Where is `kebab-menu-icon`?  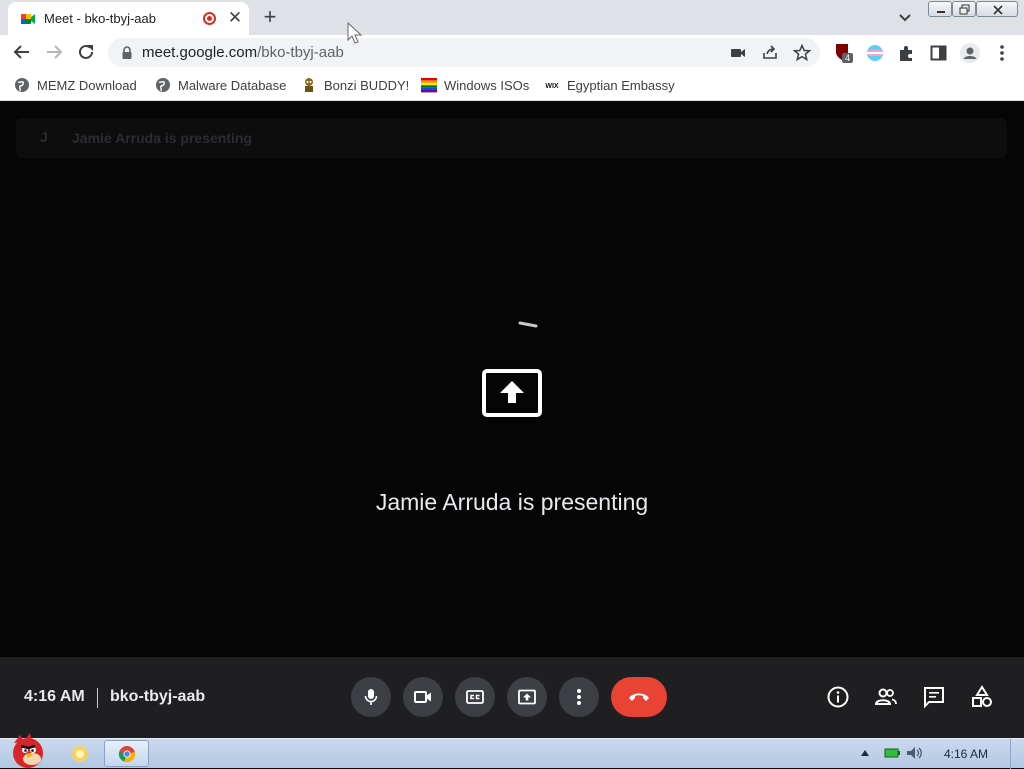
kebab-menu-icon is located at coordinates (1004, 53).